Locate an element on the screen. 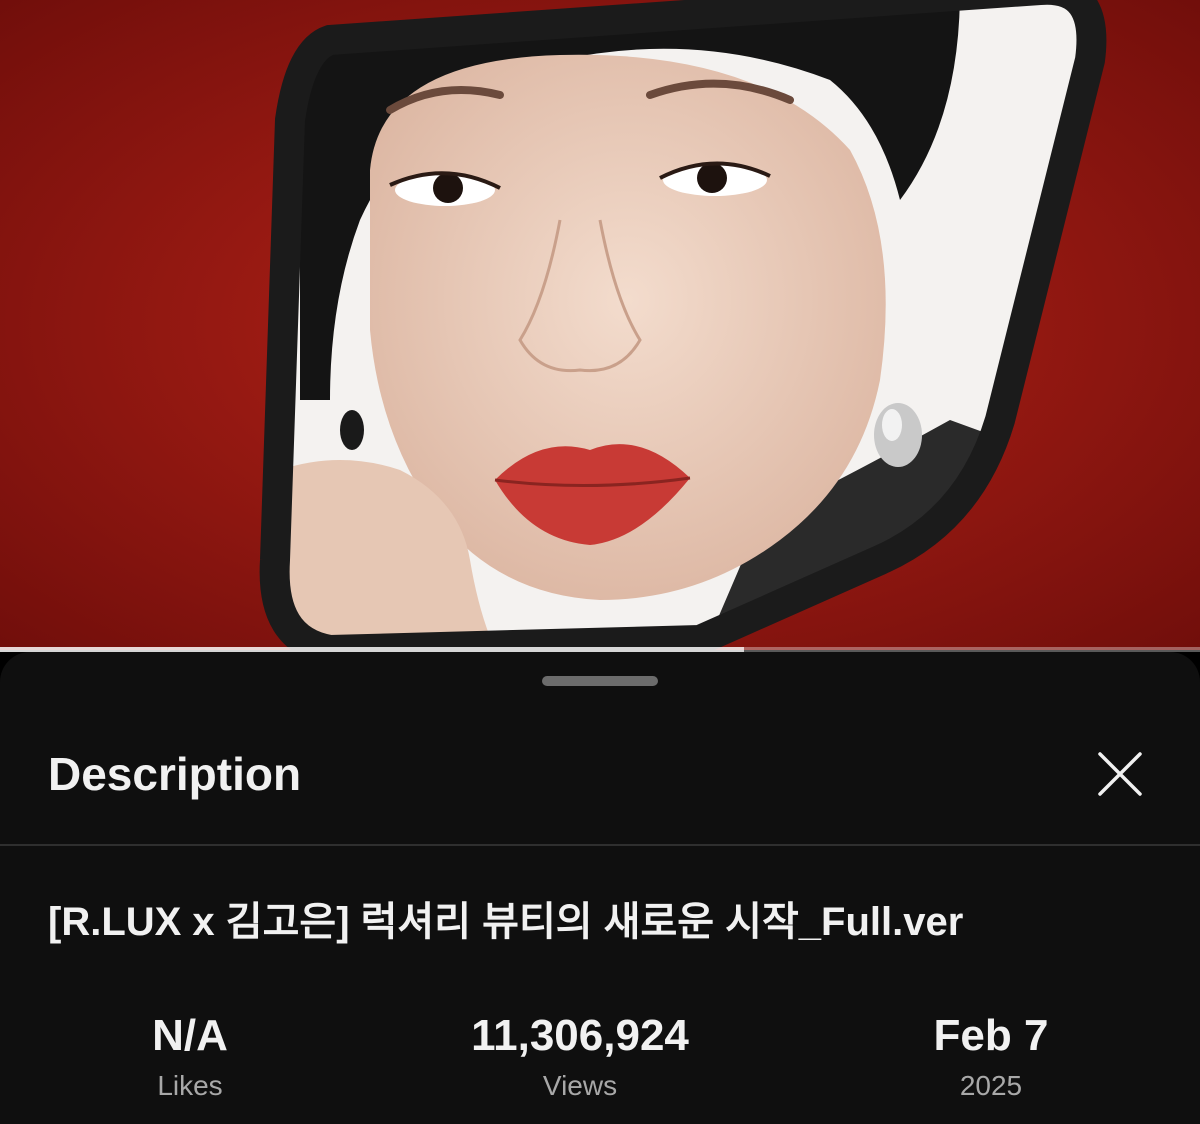 The width and height of the screenshot is (1200, 1124). sheet-divider is located at coordinates (600, 845).